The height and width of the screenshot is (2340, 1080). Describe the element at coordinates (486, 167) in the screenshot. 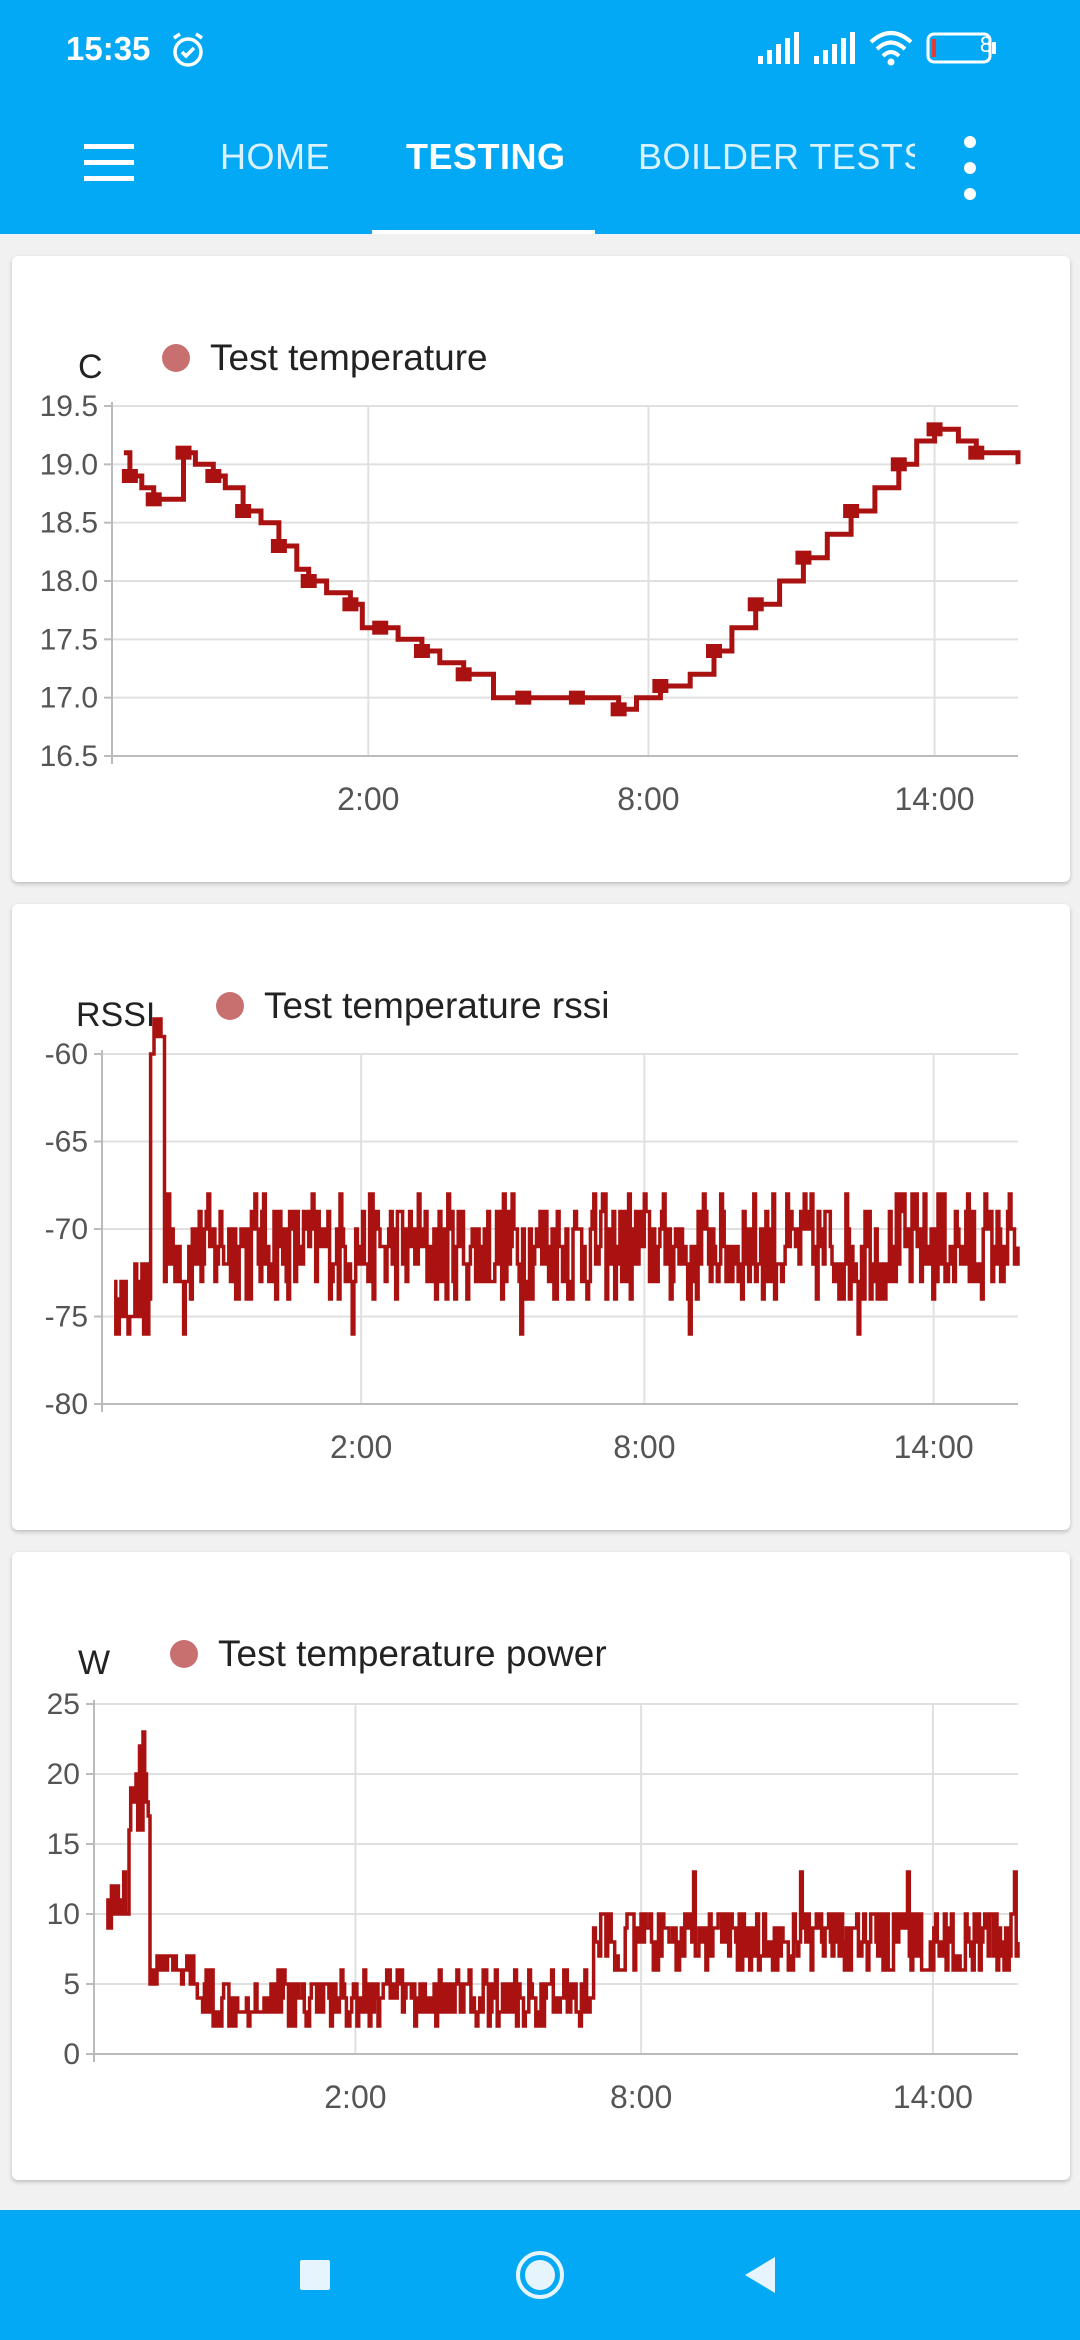

I see `tab-testing: TESTING` at that location.